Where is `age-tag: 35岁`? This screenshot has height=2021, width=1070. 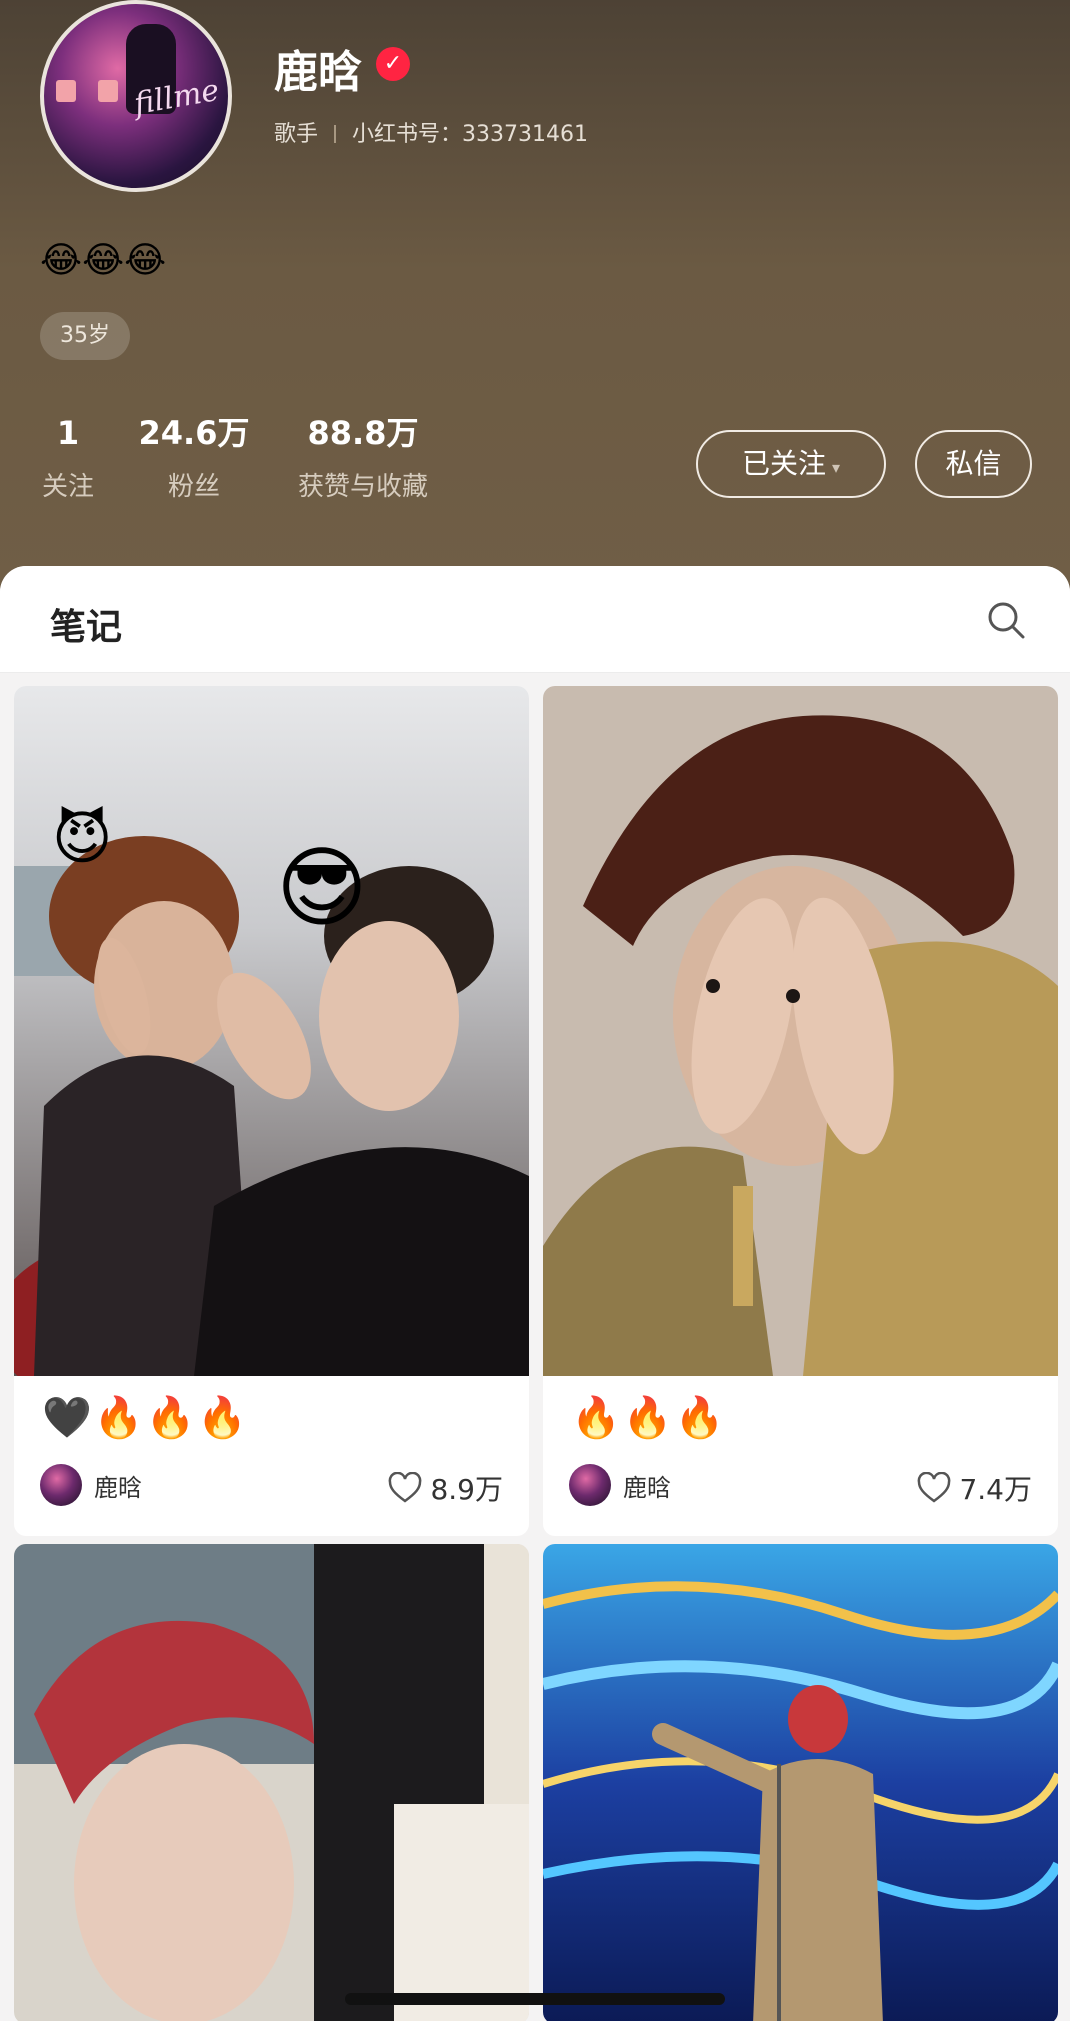 age-tag: 35岁 is located at coordinates (85, 336).